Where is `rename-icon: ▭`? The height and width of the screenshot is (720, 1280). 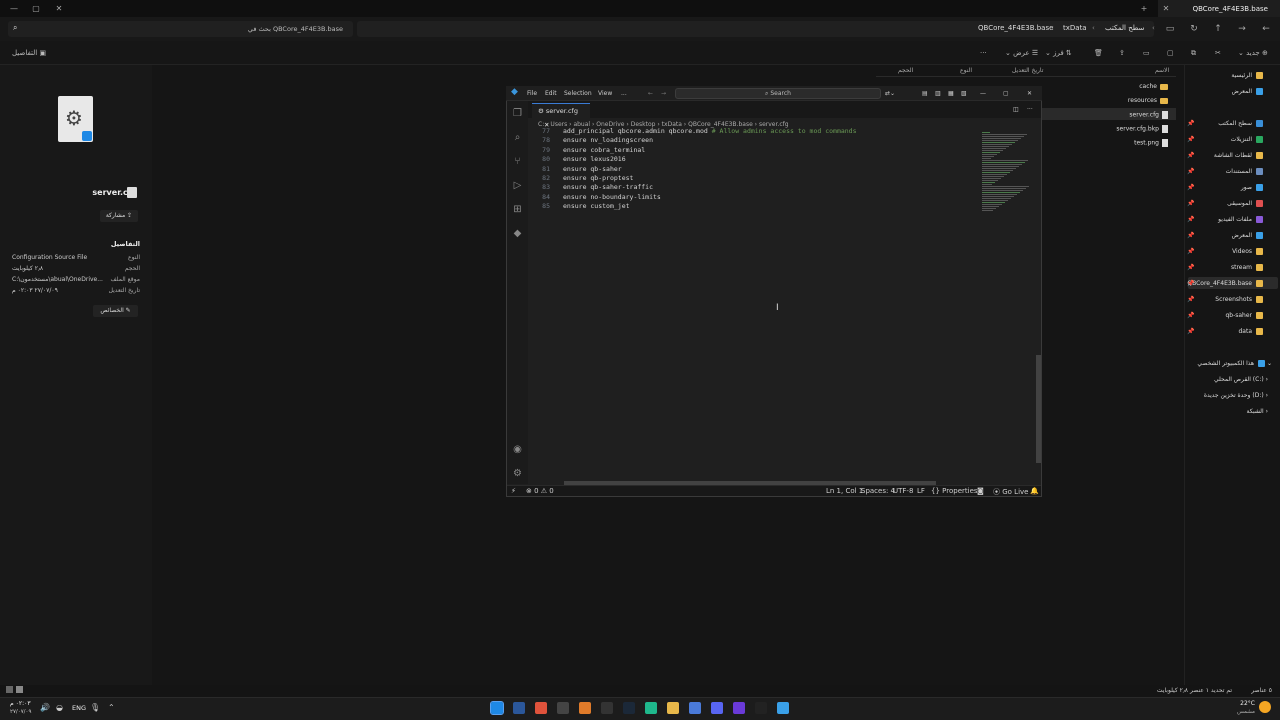
rename-icon: ▭ is located at coordinates (1146, 53).